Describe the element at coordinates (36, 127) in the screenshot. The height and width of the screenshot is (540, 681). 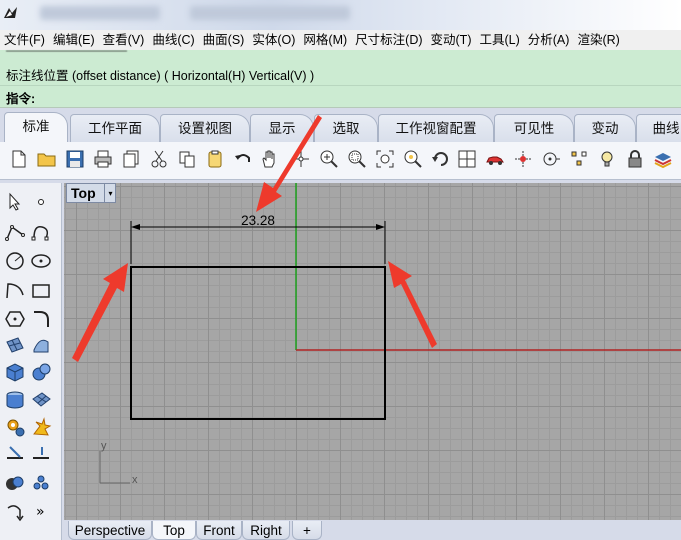
I see `tab-standard: 标准` at that location.